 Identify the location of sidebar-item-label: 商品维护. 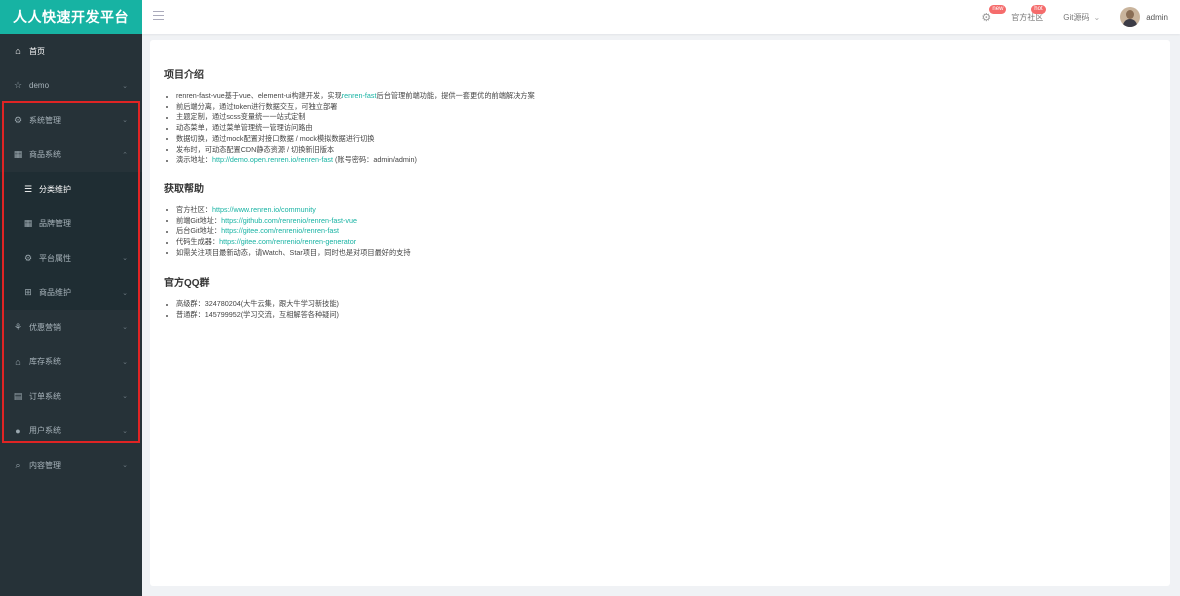
(55, 293).